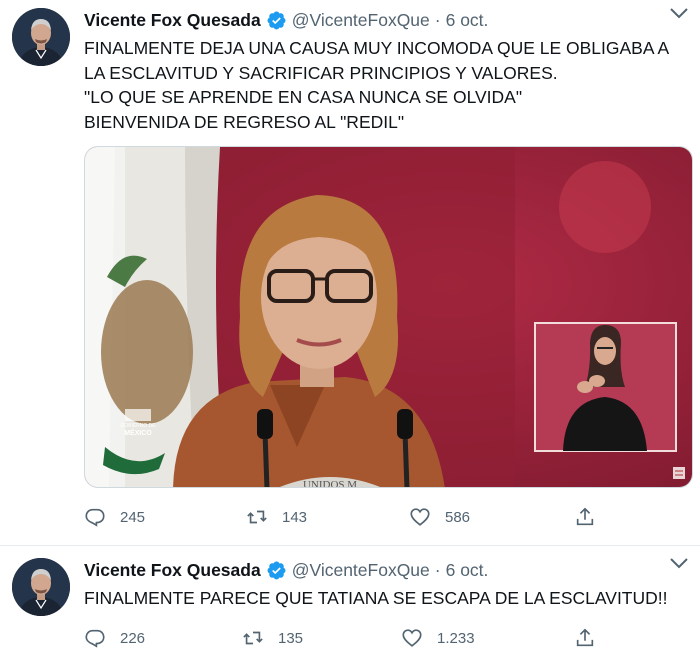 The image size is (700, 655). Describe the element at coordinates (138, 426) in the screenshot. I see `watermark-line1: GOBIERNO DE` at that location.